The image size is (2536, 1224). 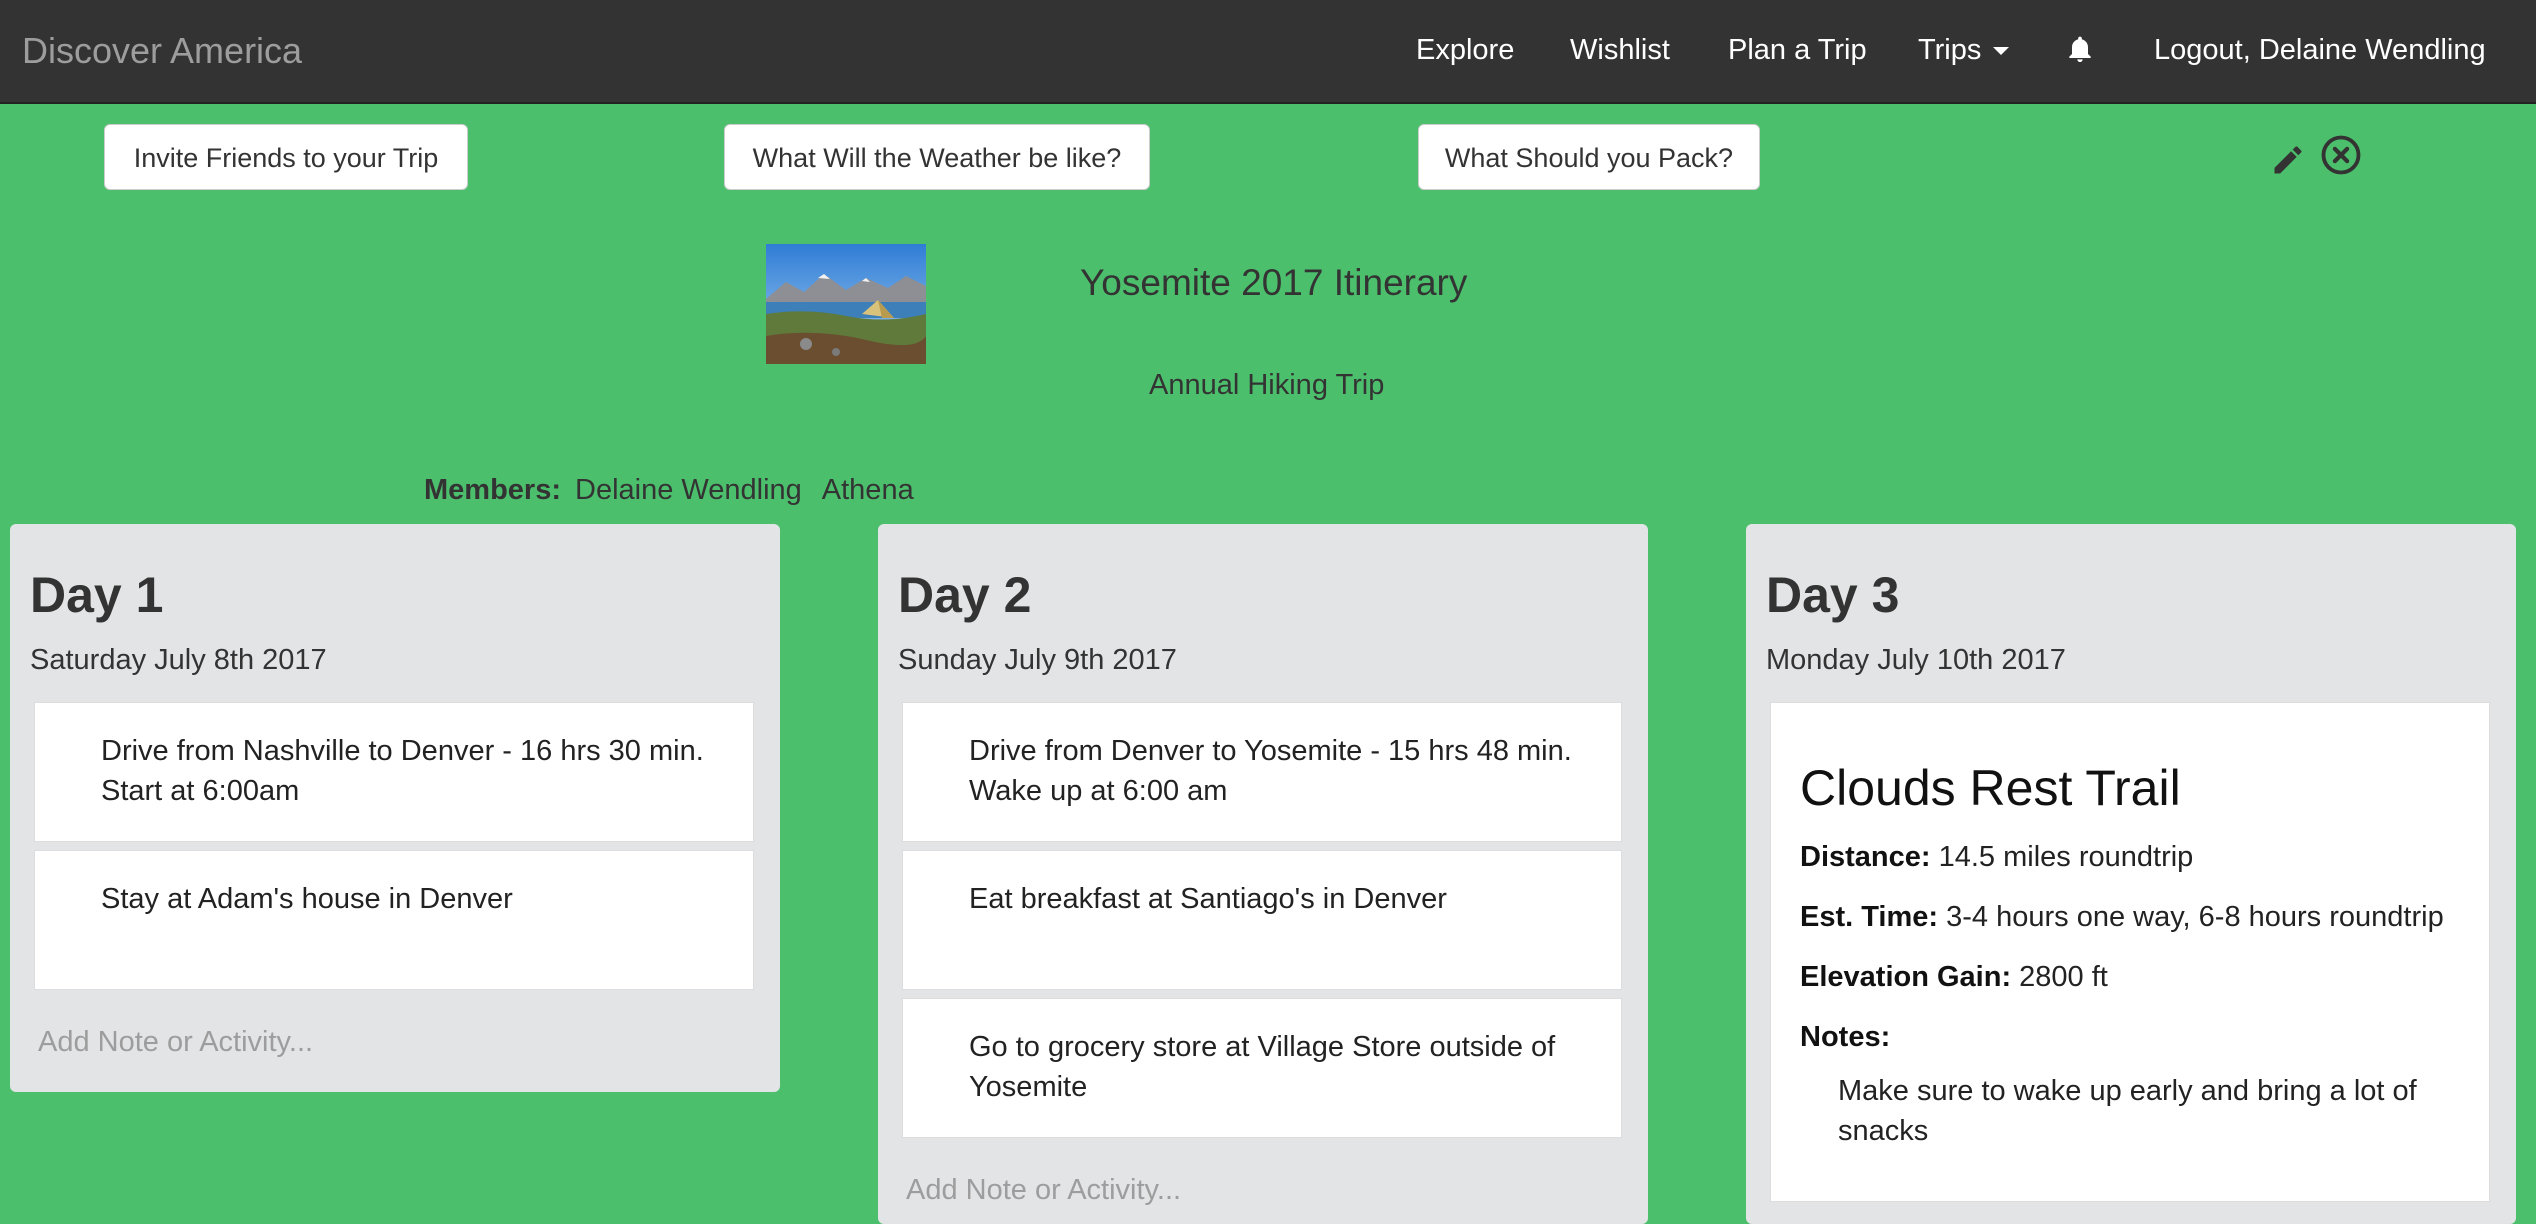 What do you see at coordinates (1274, 282) in the screenshot?
I see `trip-title: Yosemite 2017 Itinerary` at bounding box center [1274, 282].